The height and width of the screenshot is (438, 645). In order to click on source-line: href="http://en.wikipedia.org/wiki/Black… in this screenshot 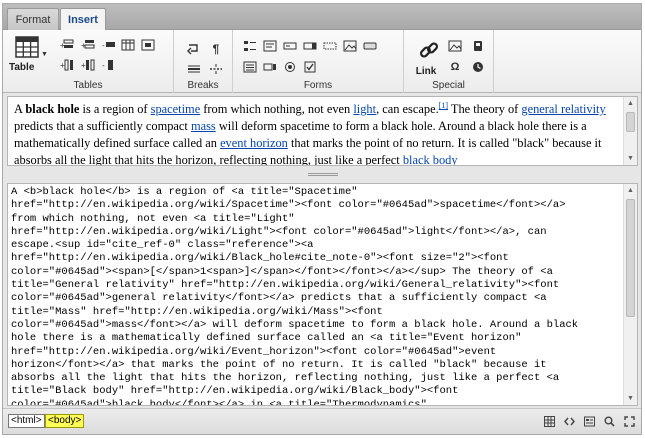, I will do `click(260, 258)`.